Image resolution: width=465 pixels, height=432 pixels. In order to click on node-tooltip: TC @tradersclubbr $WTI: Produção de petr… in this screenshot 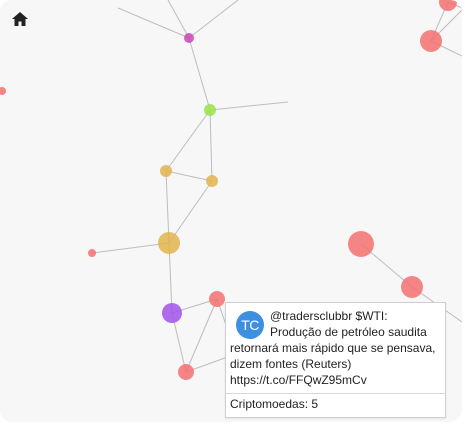, I will do `click(335, 360)`.